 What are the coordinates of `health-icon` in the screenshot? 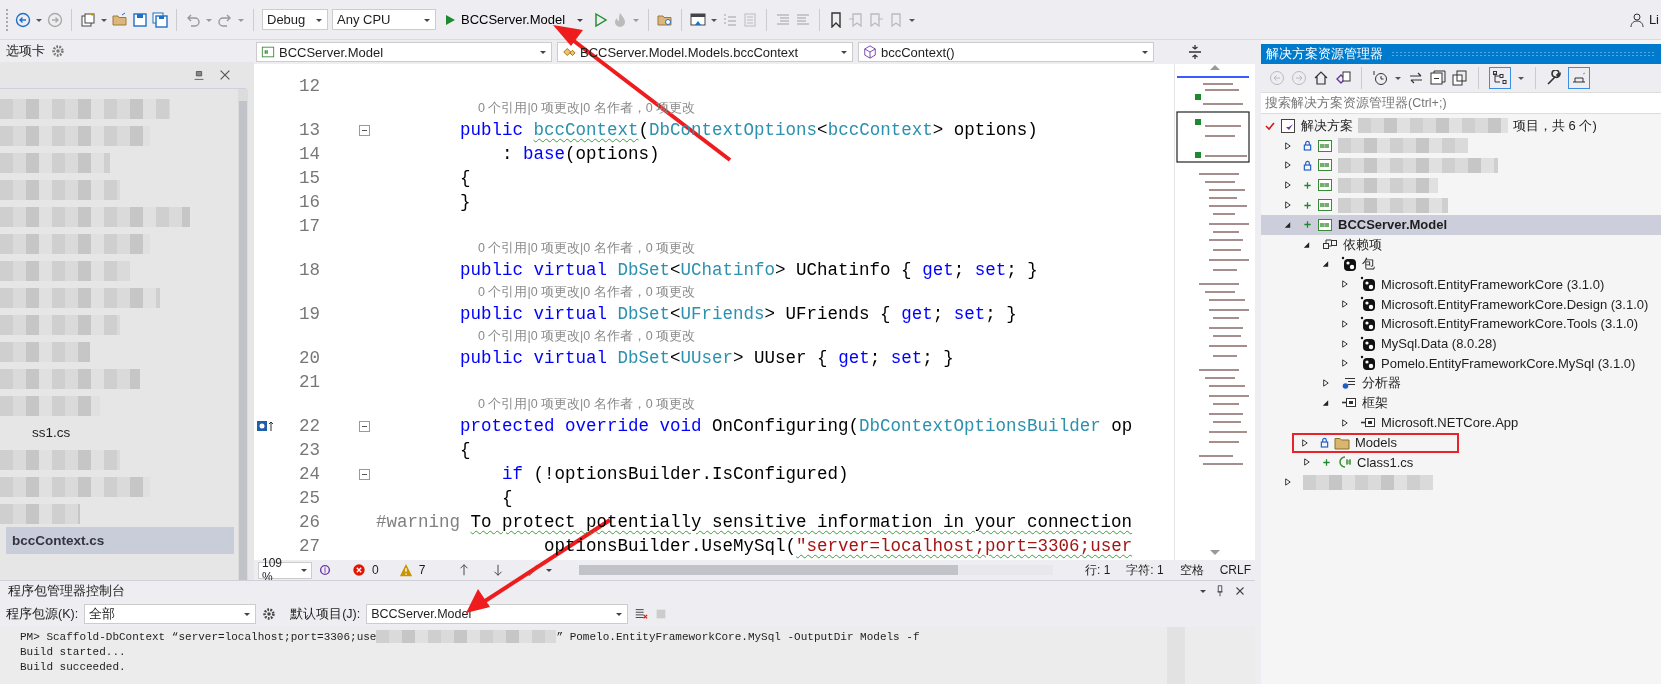 It's located at (325, 570).